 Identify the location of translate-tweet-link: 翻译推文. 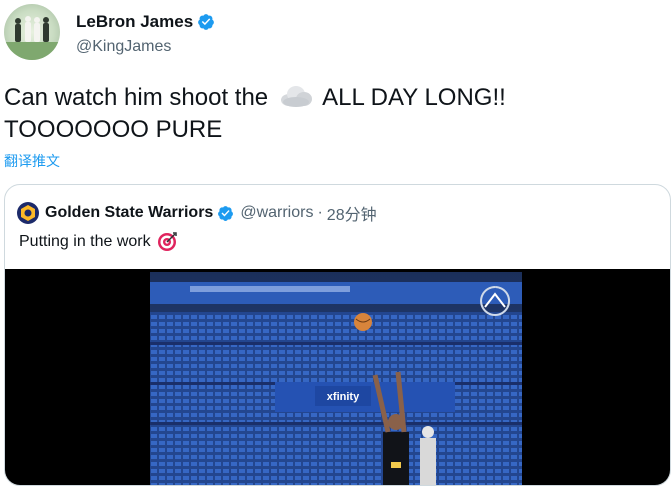
(32, 161).